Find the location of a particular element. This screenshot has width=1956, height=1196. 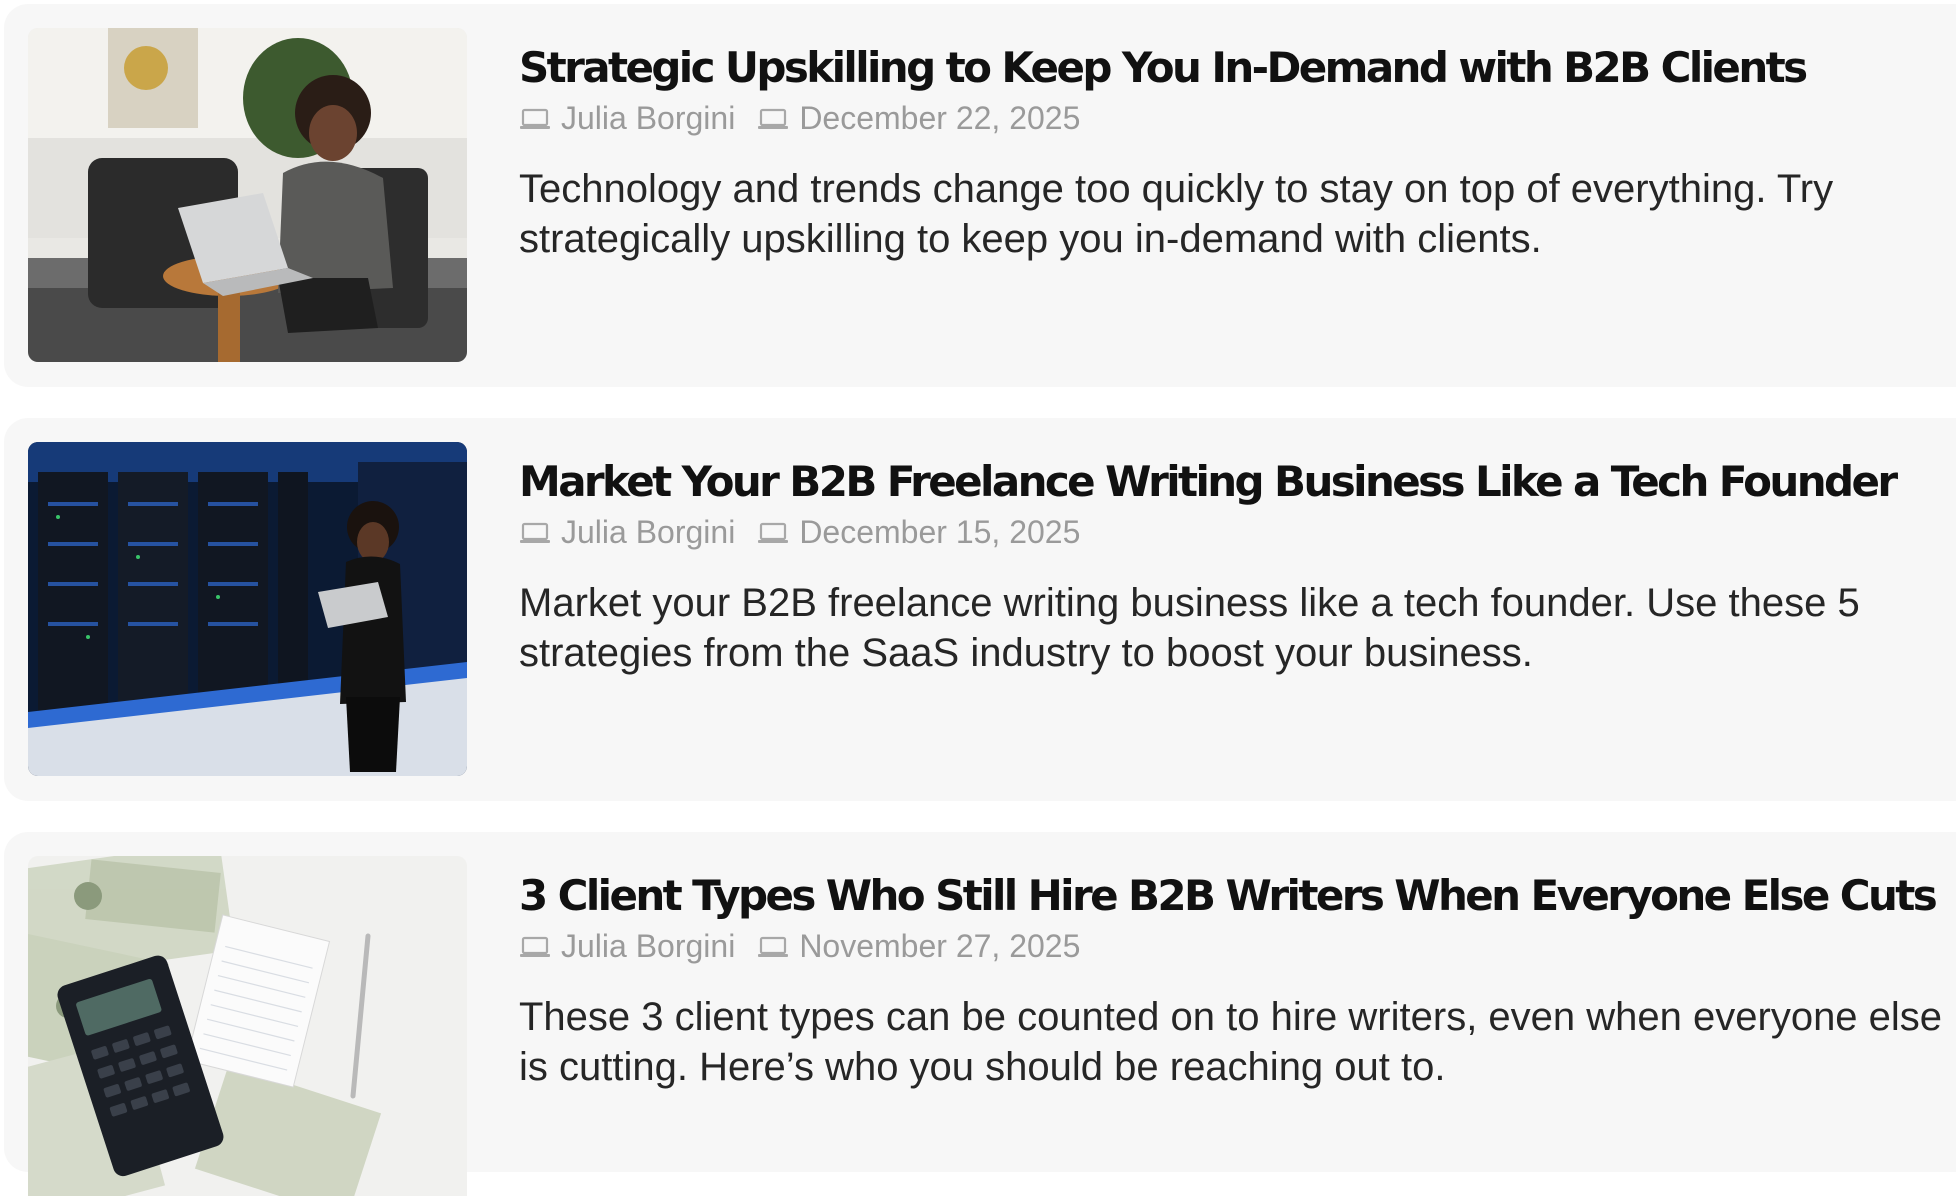

post-meta: Julia Borgini December 22, 2025 is located at coordinates (799, 118).